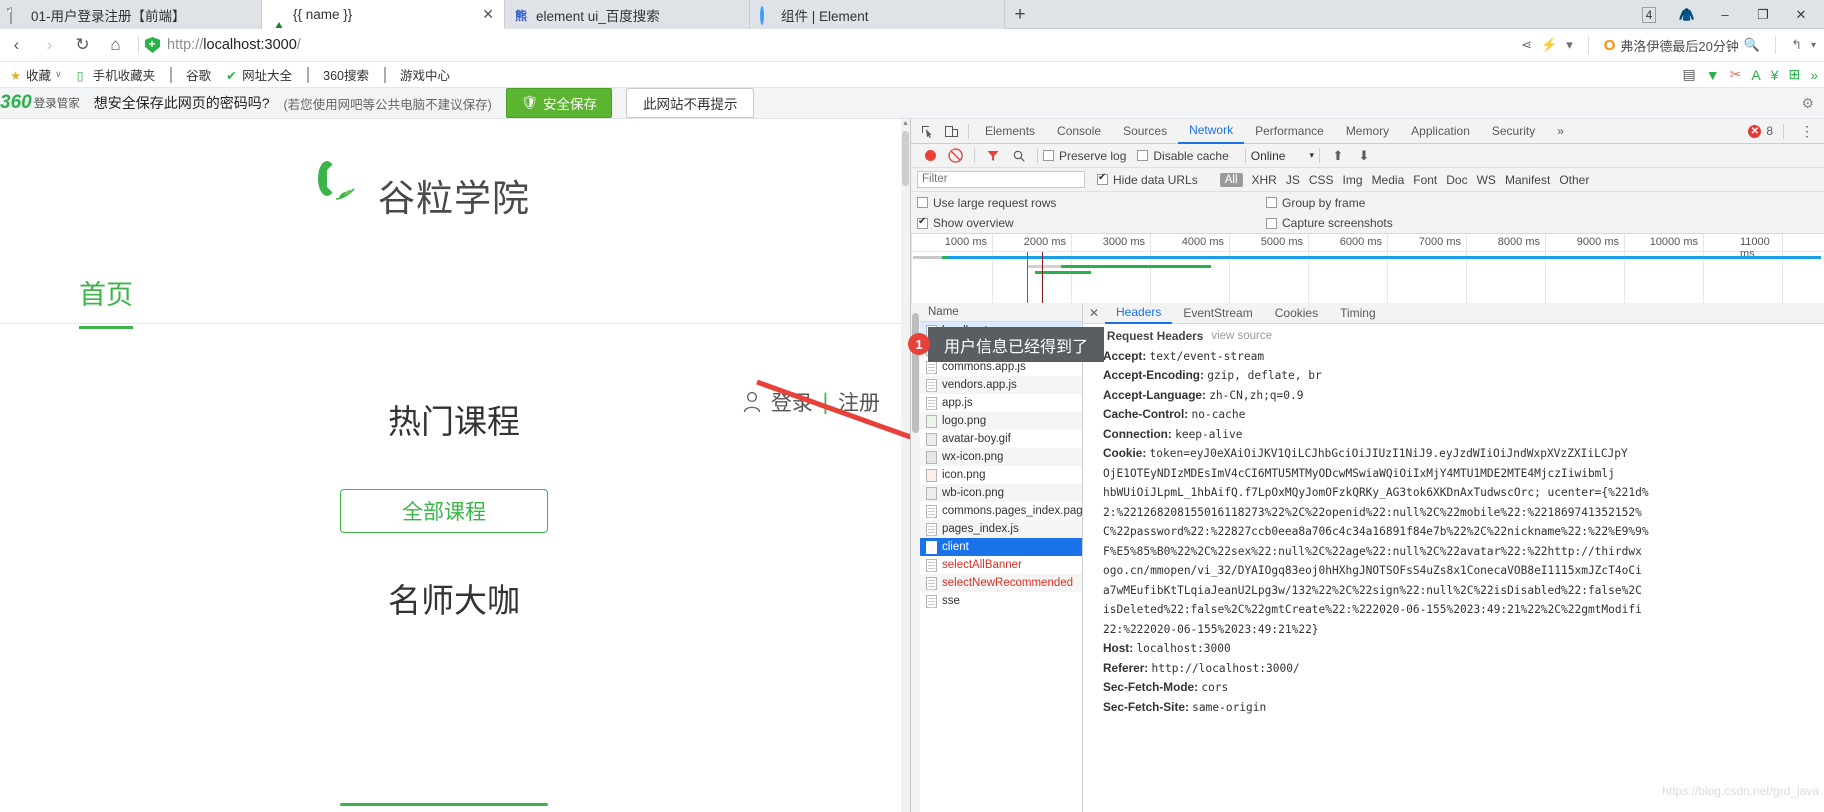 The height and width of the screenshot is (812, 1824). What do you see at coordinates (1001, 421) in the screenshot?
I see `table-row: logo.png` at bounding box center [1001, 421].